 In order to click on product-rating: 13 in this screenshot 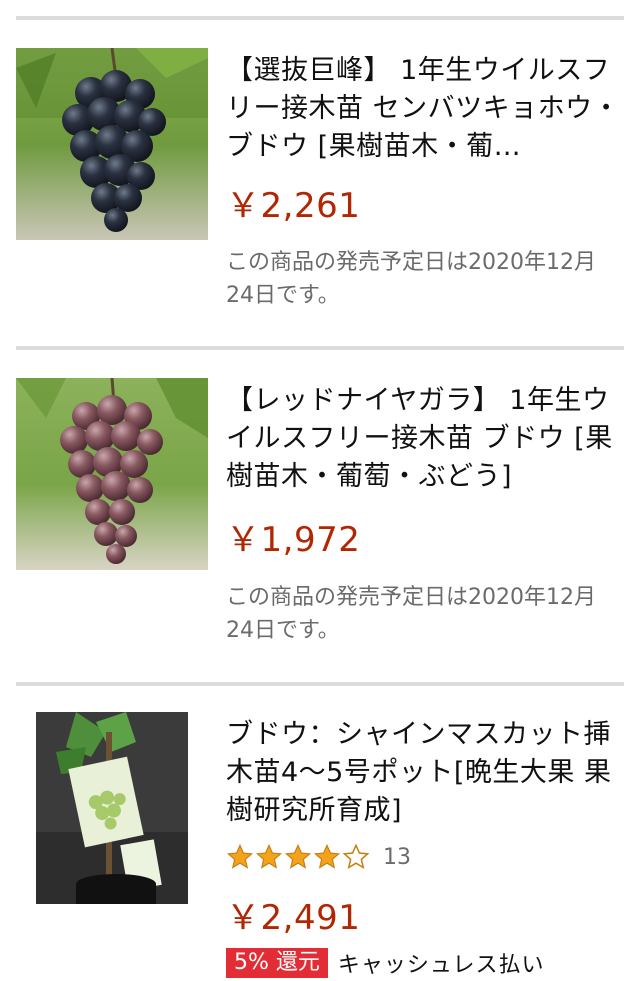, I will do `click(318, 857)`.